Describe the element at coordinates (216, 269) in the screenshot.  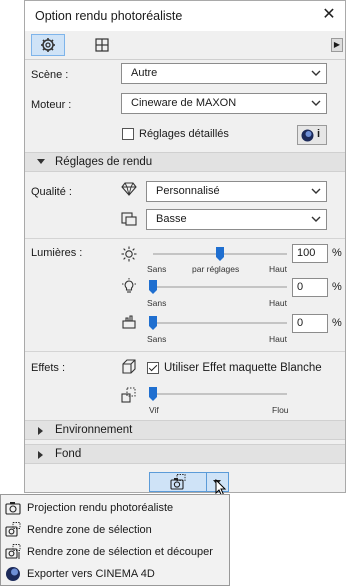
I see `sun-mid-label: par réglages` at that location.